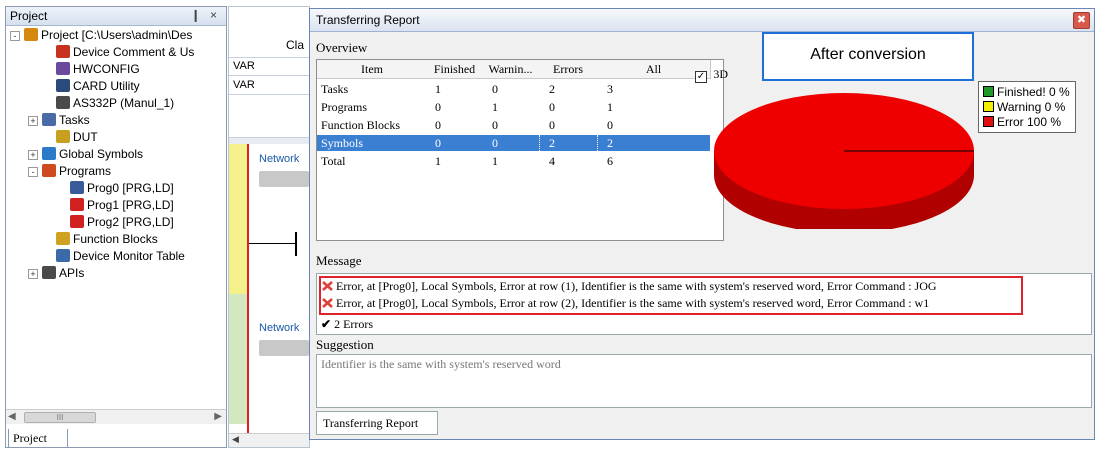 This screenshot has height=449, width=1097. I want to click on splitter, so click(269, 140).